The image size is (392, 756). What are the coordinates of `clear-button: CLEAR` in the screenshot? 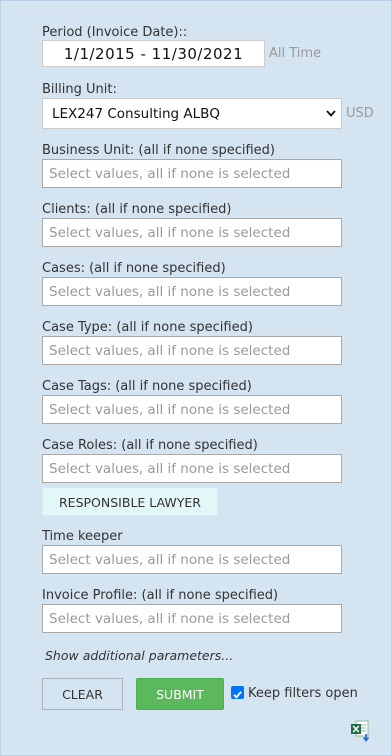 It's located at (82, 694).